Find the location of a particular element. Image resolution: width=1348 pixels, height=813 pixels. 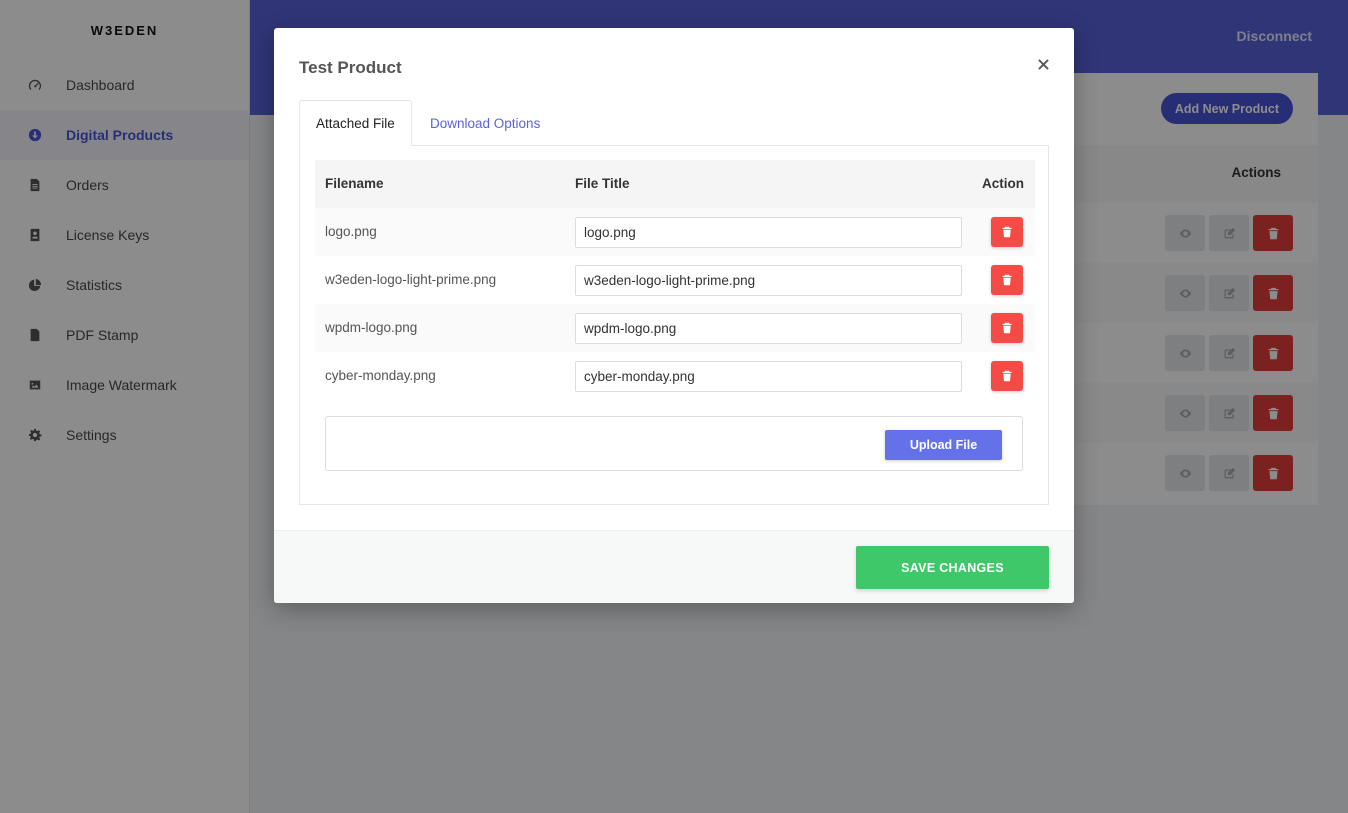

table-row: cyber-monday.png is located at coordinates (675, 376).